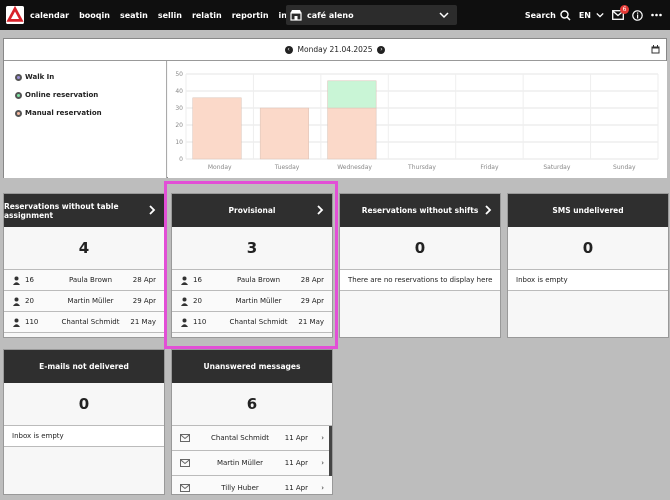 The height and width of the screenshot is (500, 670). I want to click on nav-sellin: sellin, so click(170, 15).